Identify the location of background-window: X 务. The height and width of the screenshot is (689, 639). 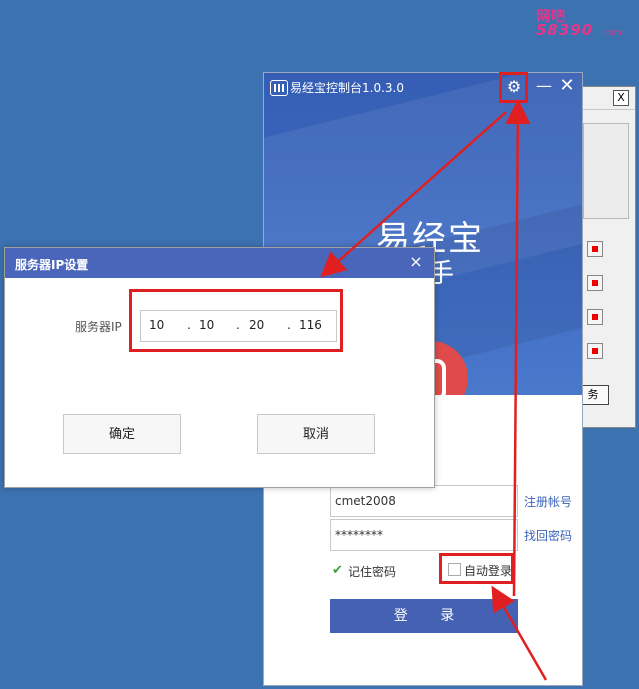
(606, 257).